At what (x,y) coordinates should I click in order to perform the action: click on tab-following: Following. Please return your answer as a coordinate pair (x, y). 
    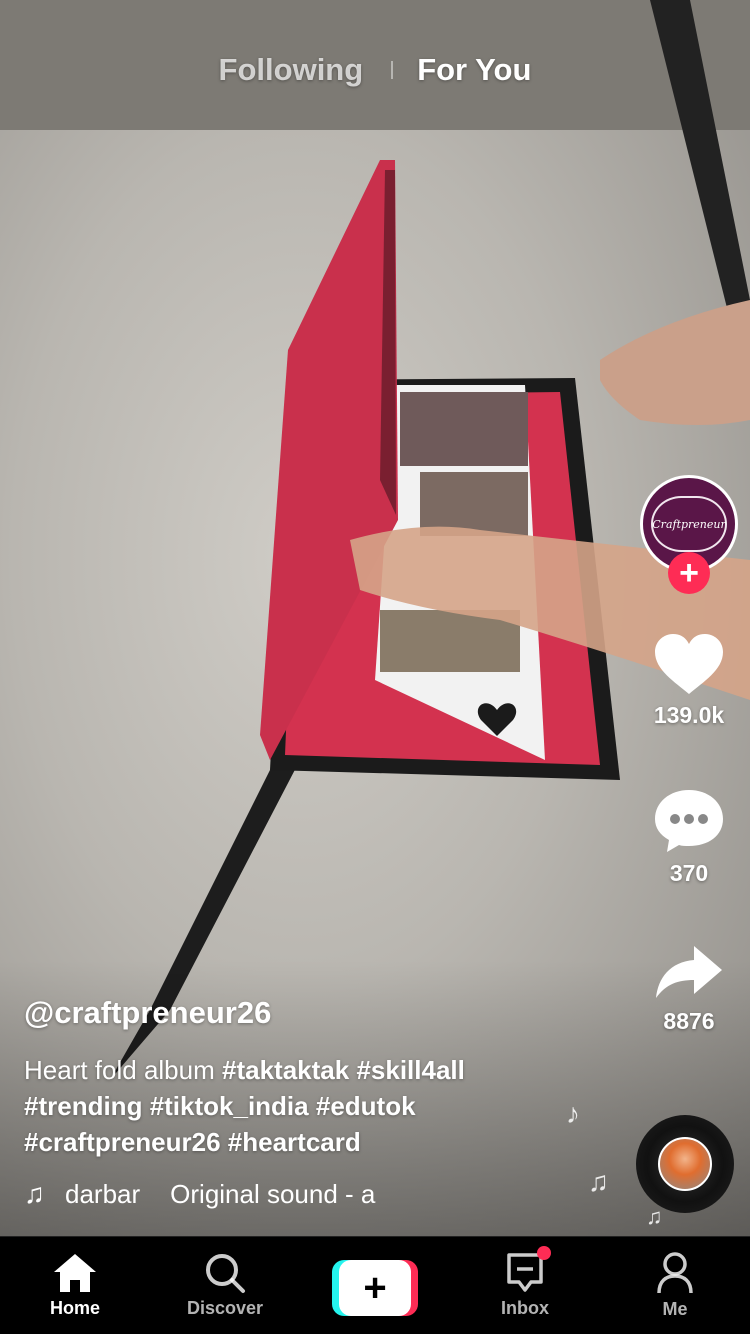
    Looking at the image, I should click on (291, 70).